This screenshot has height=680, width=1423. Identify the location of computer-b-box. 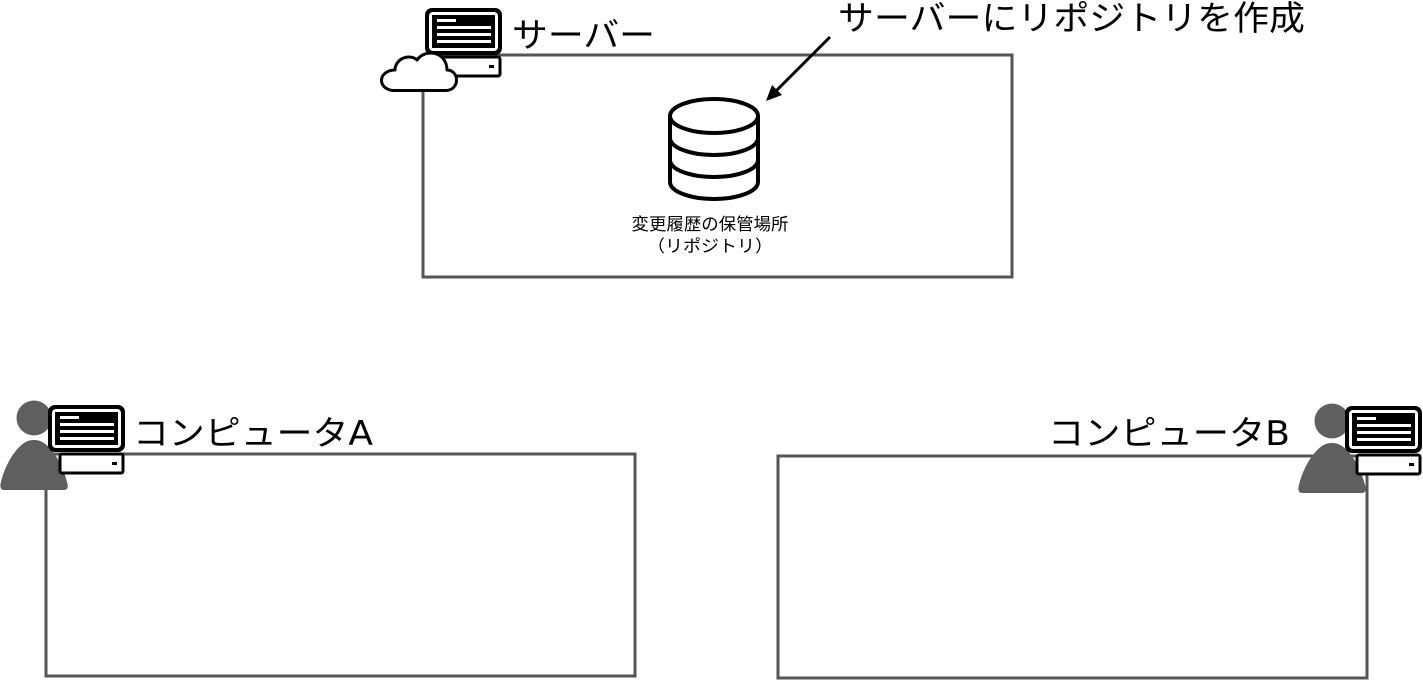
(1072, 567).